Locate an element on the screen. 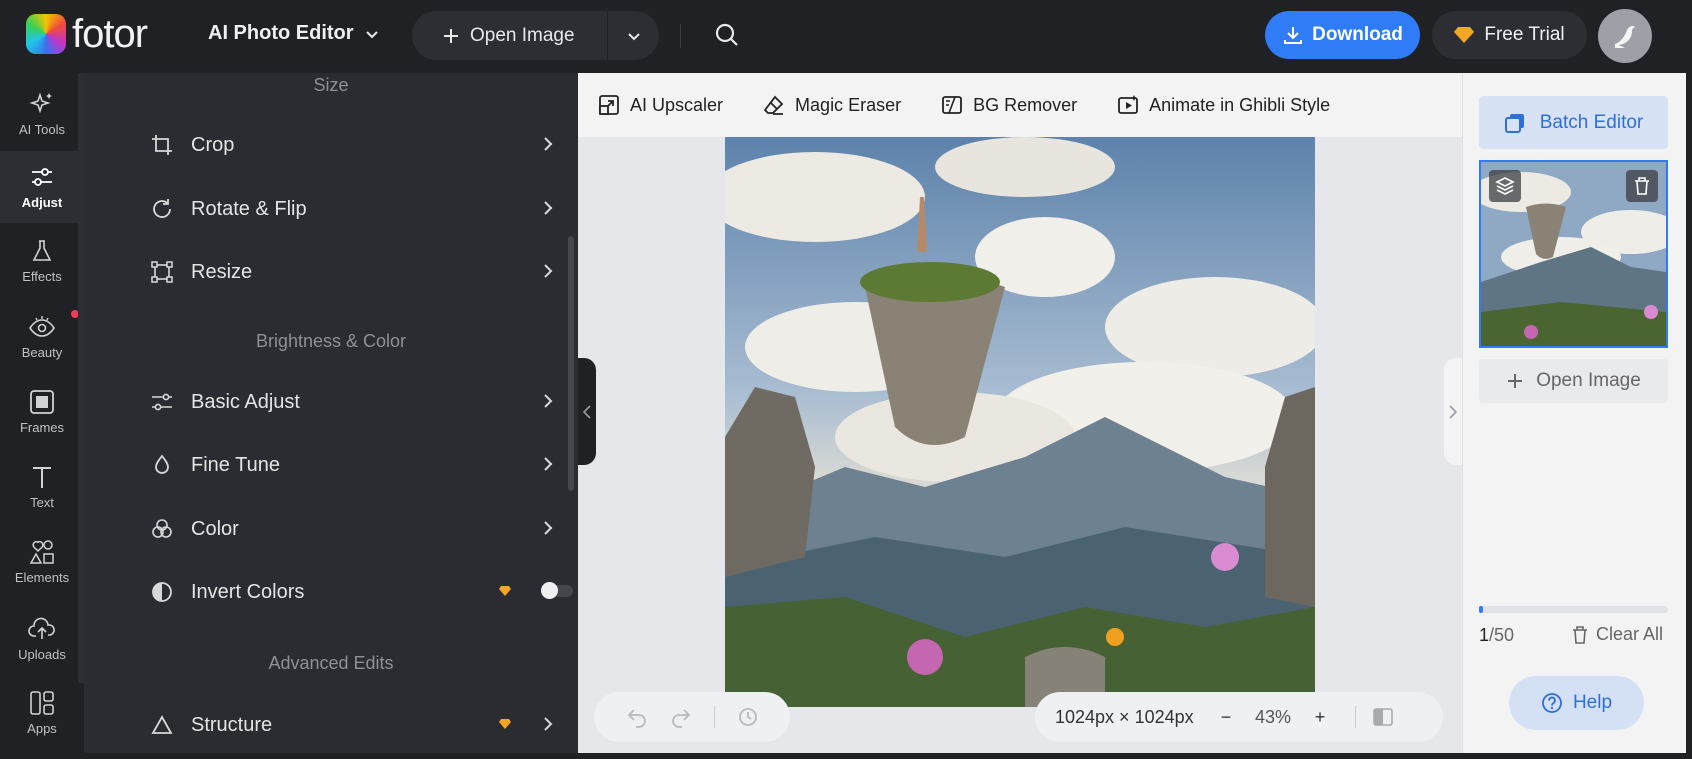 This screenshot has width=1692, height=759. tool-color: Color is located at coordinates (351, 529).